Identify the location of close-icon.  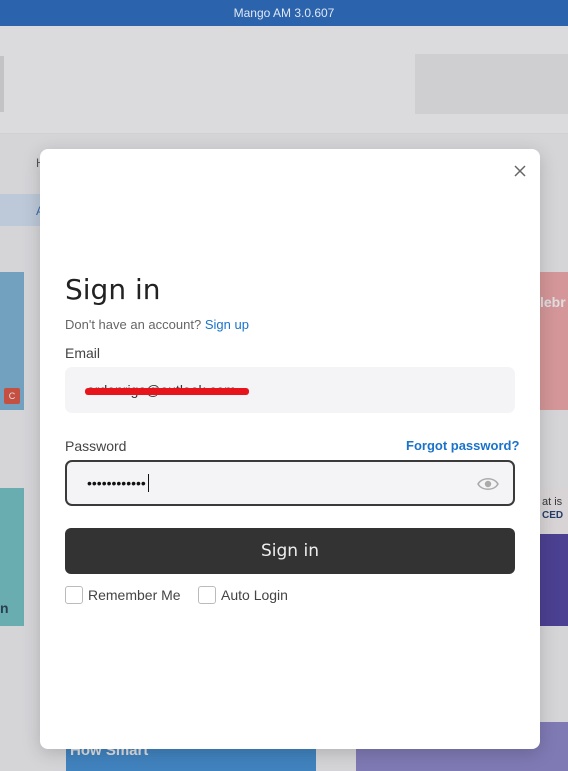
(520, 171).